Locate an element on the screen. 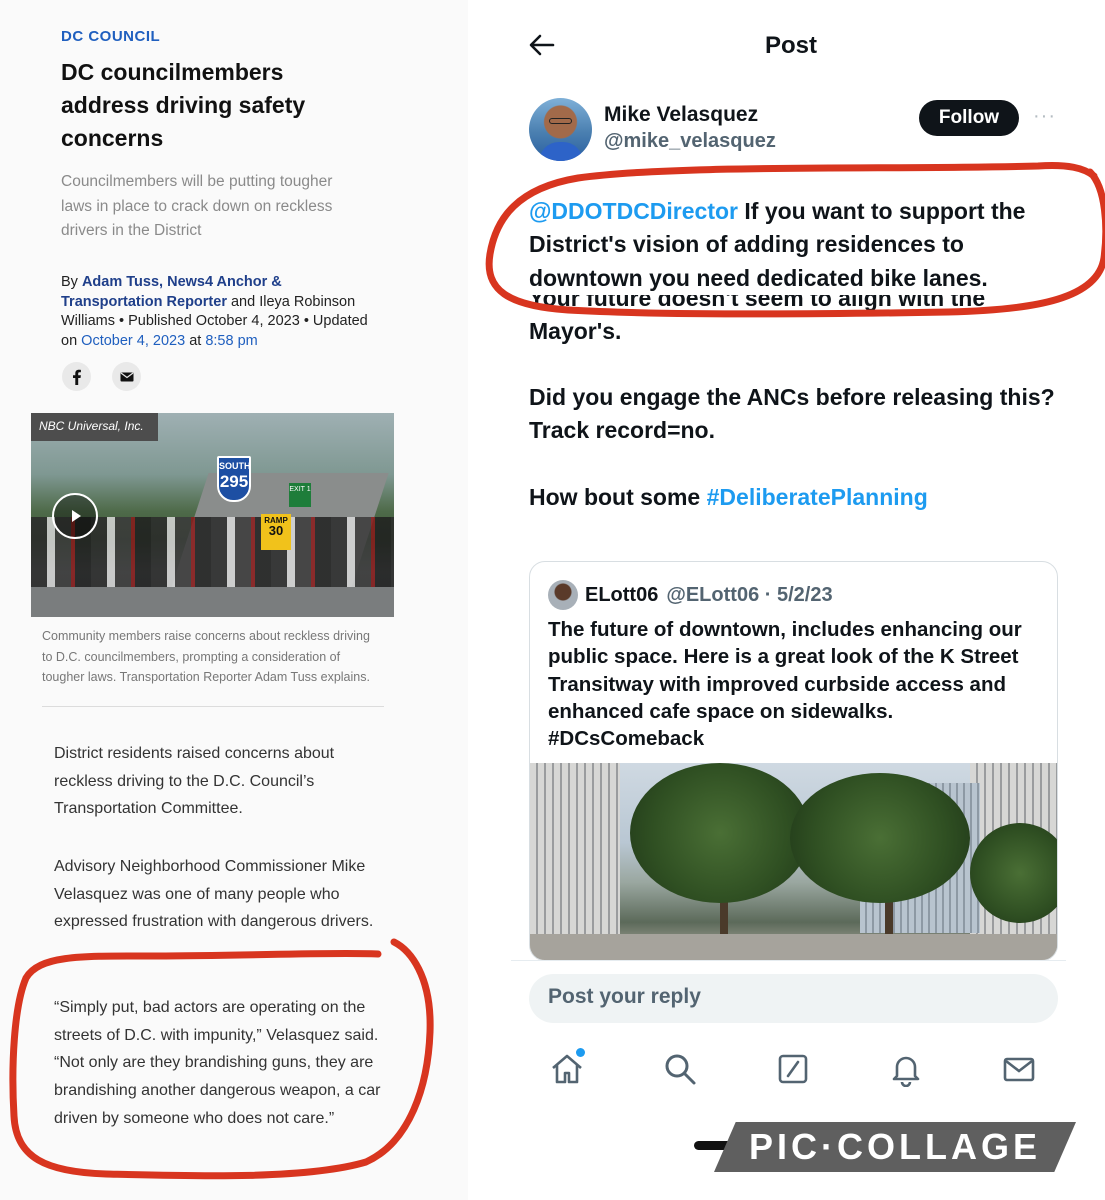 The height and width of the screenshot is (1200, 1105). share-email-button is located at coordinates (126, 376).